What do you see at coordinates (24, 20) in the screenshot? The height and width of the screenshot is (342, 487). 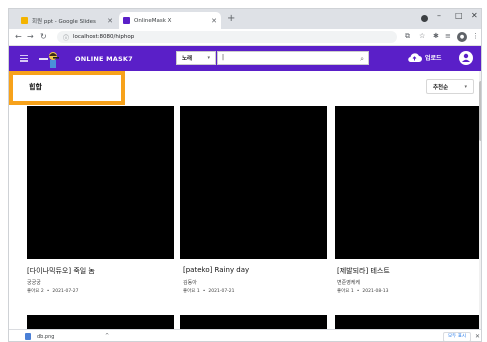 I see `slides-icon` at bounding box center [24, 20].